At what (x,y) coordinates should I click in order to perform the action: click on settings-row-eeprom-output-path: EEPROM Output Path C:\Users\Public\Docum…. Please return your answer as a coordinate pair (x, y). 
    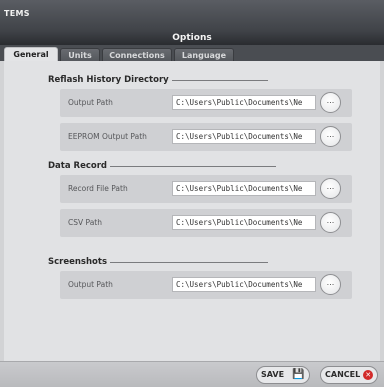
    Looking at the image, I should click on (206, 137).